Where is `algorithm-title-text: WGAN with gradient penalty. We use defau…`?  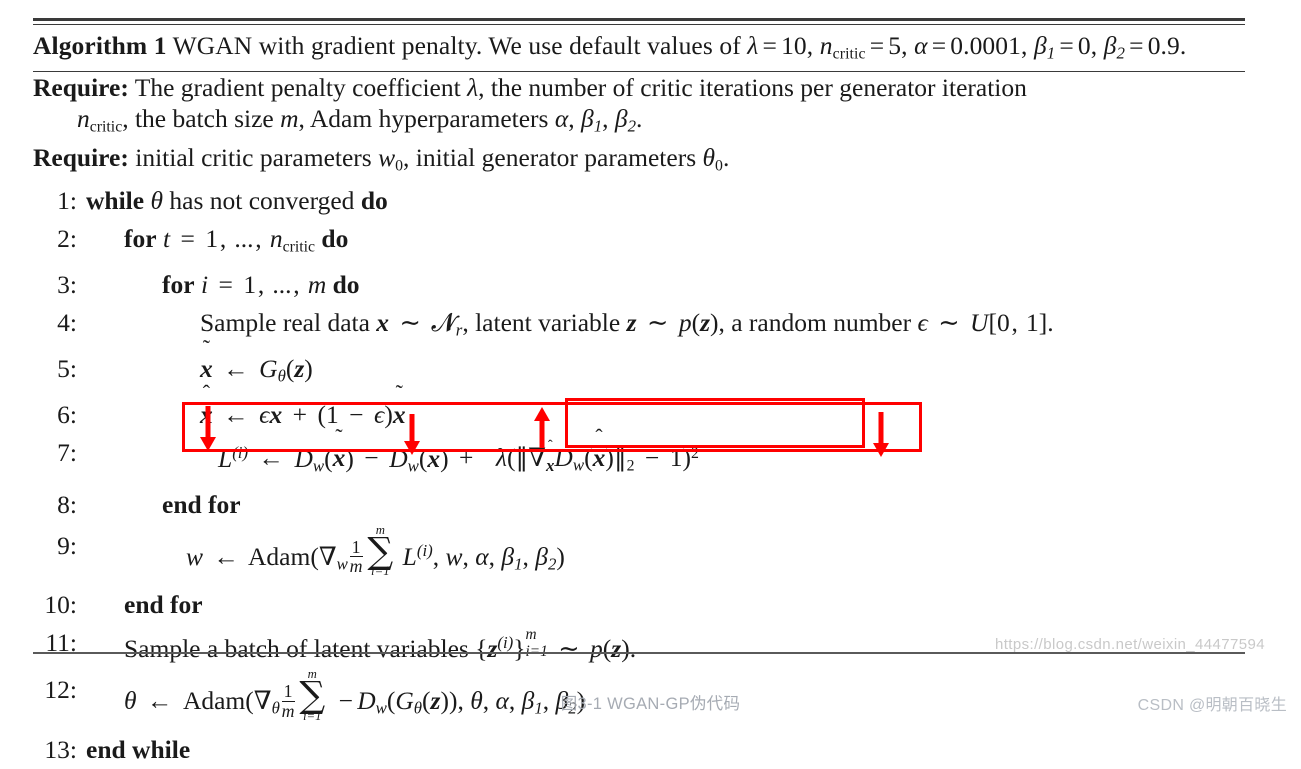
algorithm-title-text: WGAN with gradient penalty. We use defau… is located at coordinates (456, 45).